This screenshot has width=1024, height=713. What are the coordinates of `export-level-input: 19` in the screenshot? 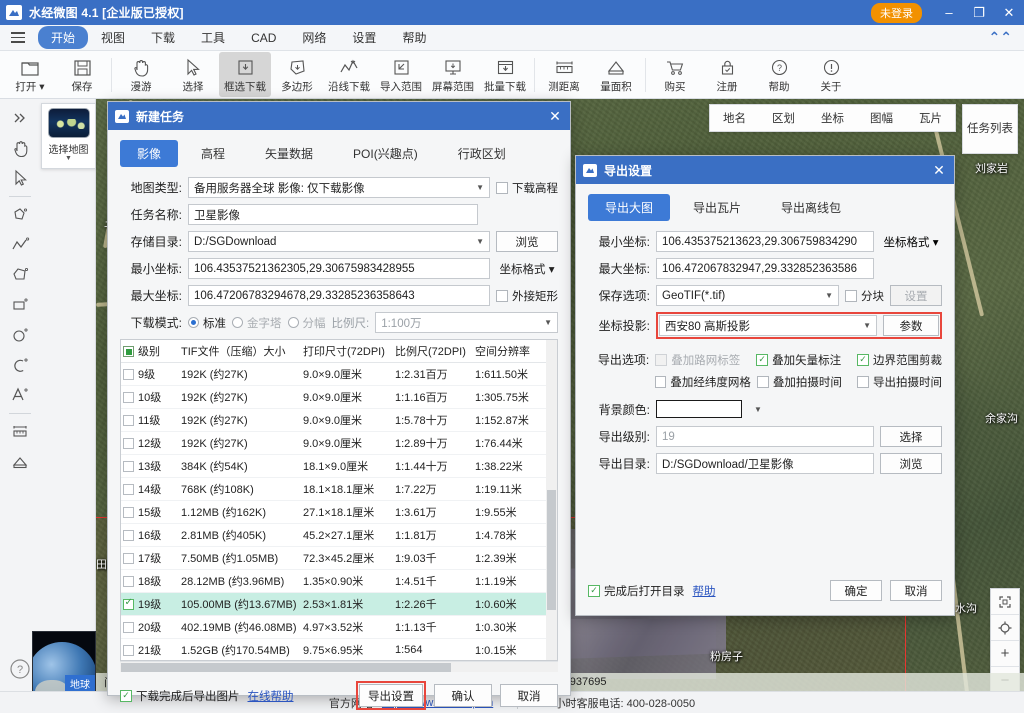 It's located at (765, 436).